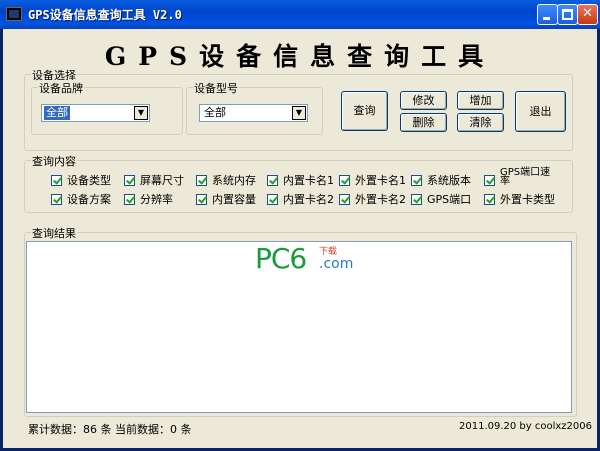  I want to click on watermark-com: .com, so click(336, 264).